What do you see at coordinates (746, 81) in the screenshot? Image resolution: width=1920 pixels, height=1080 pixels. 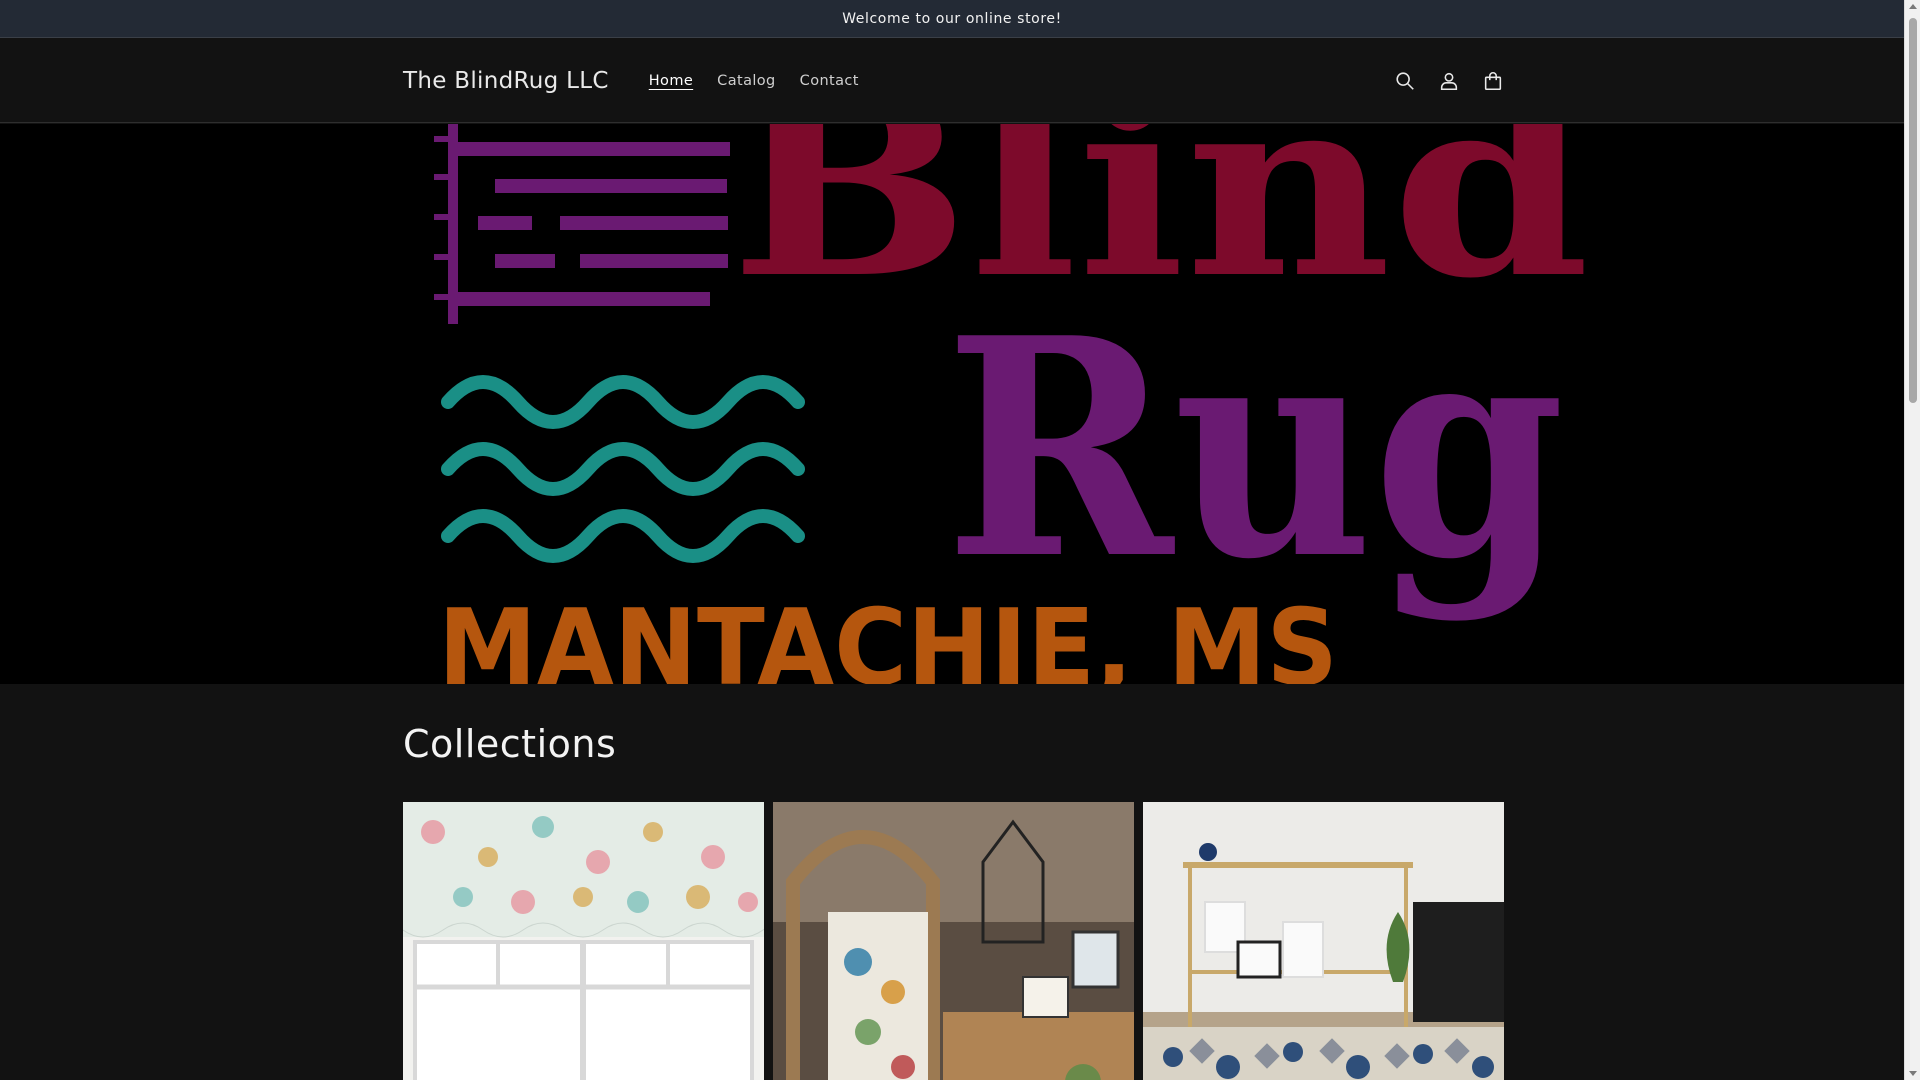 I see `nav-catalog: Catalog` at bounding box center [746, 81].